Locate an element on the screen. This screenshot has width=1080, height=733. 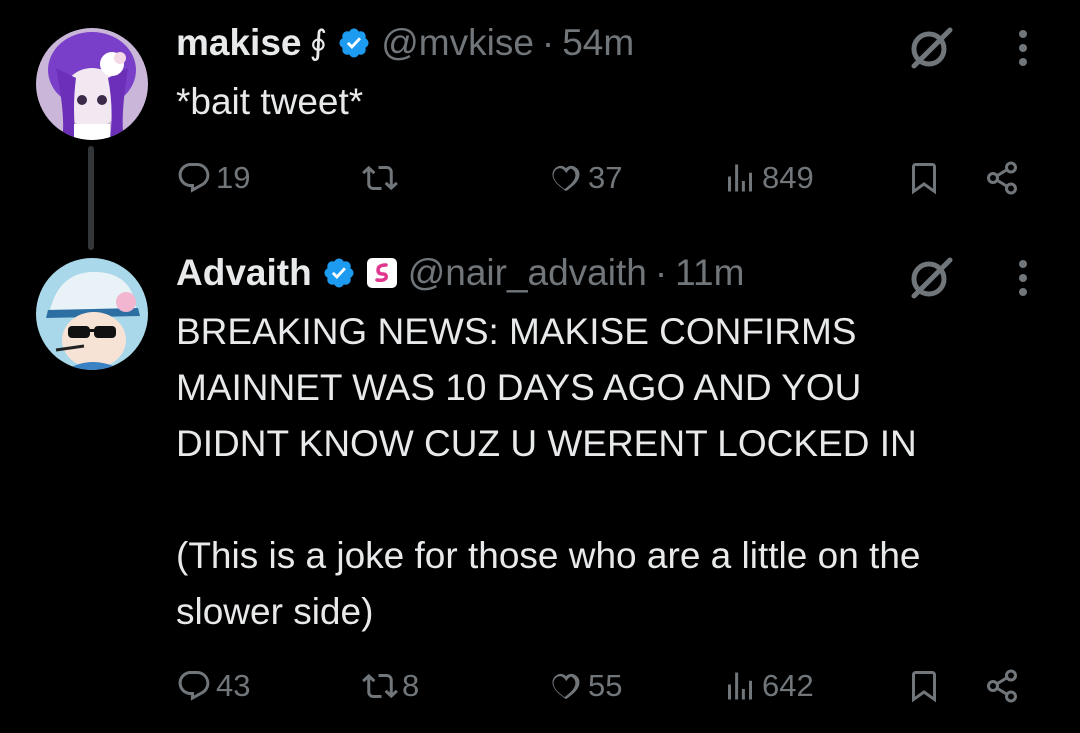
tweet-header: makise ∮ @mvkise · 54m is located at coordinates (405, 43).